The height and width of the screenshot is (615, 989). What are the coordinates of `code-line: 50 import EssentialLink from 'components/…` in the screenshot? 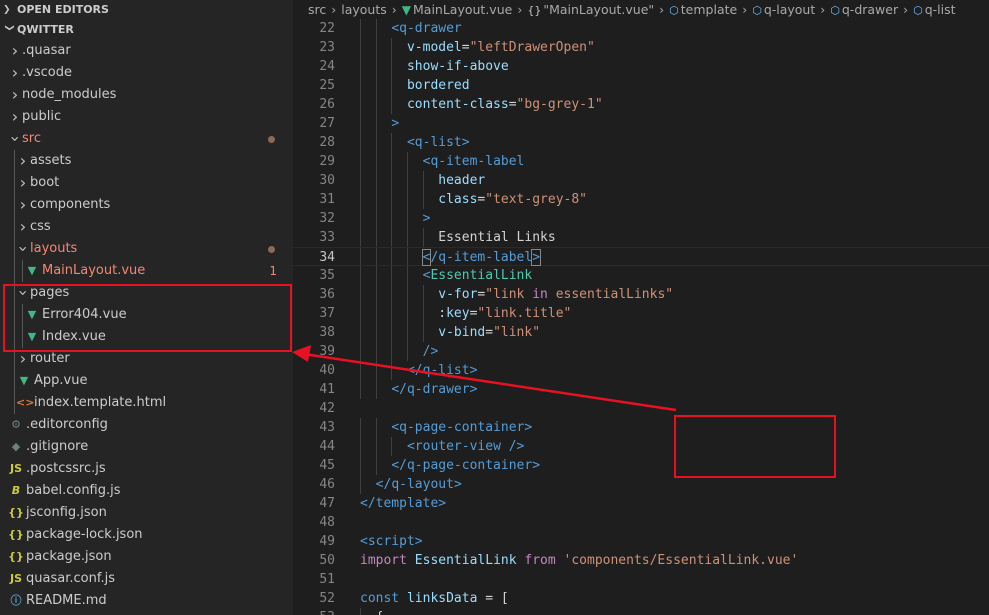 It's located at (641, 560).